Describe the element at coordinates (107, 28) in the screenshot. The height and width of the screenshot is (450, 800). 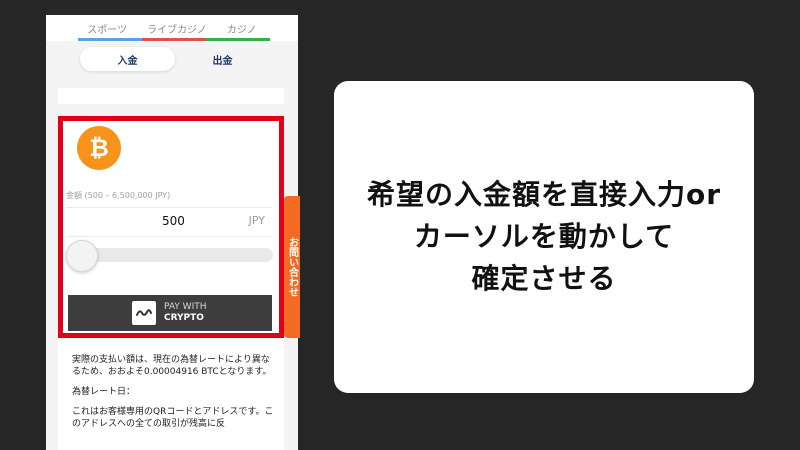
I see `tab-sports: スポーツ` at that location.